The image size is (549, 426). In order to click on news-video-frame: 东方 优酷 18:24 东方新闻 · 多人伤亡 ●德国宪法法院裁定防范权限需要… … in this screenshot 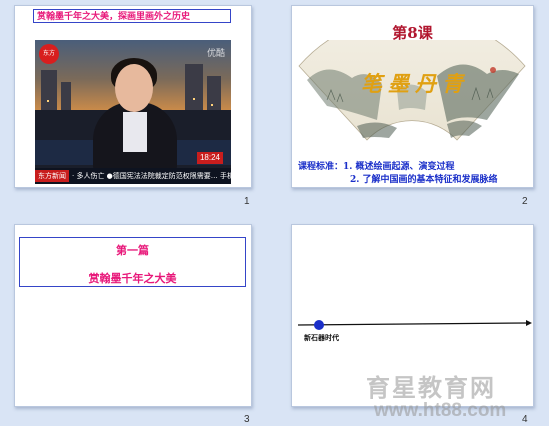, I will do `click(133, 112)`.